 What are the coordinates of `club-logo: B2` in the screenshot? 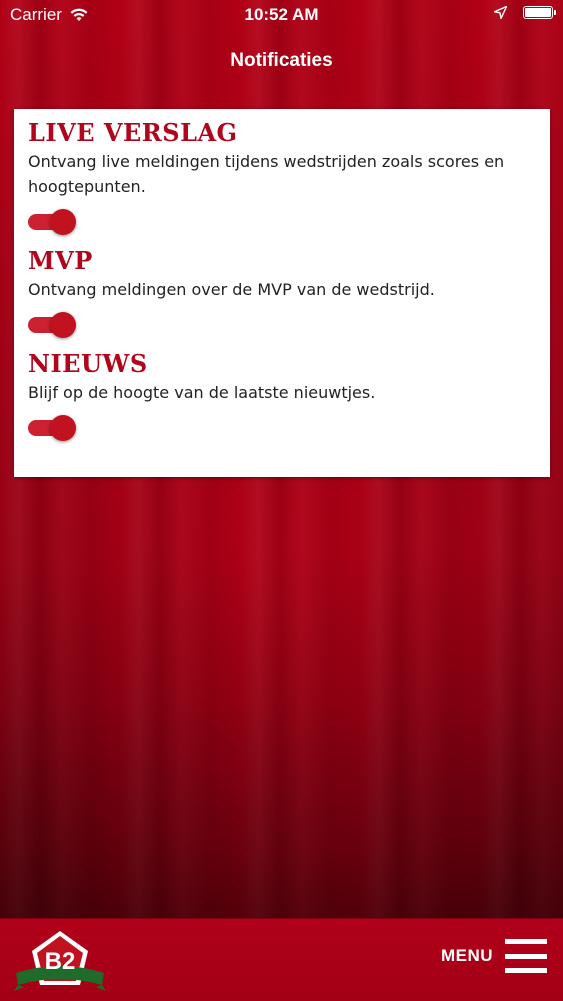 It's located at (60, 962).